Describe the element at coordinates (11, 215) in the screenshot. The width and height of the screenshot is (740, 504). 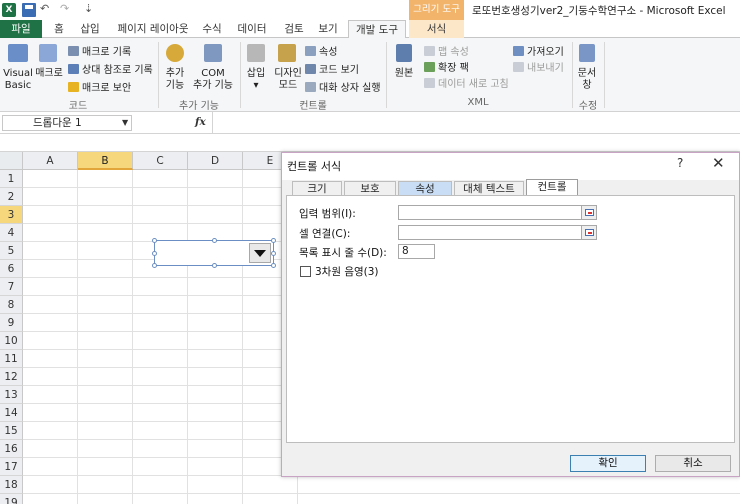
I see `row-header: 3` at that location.